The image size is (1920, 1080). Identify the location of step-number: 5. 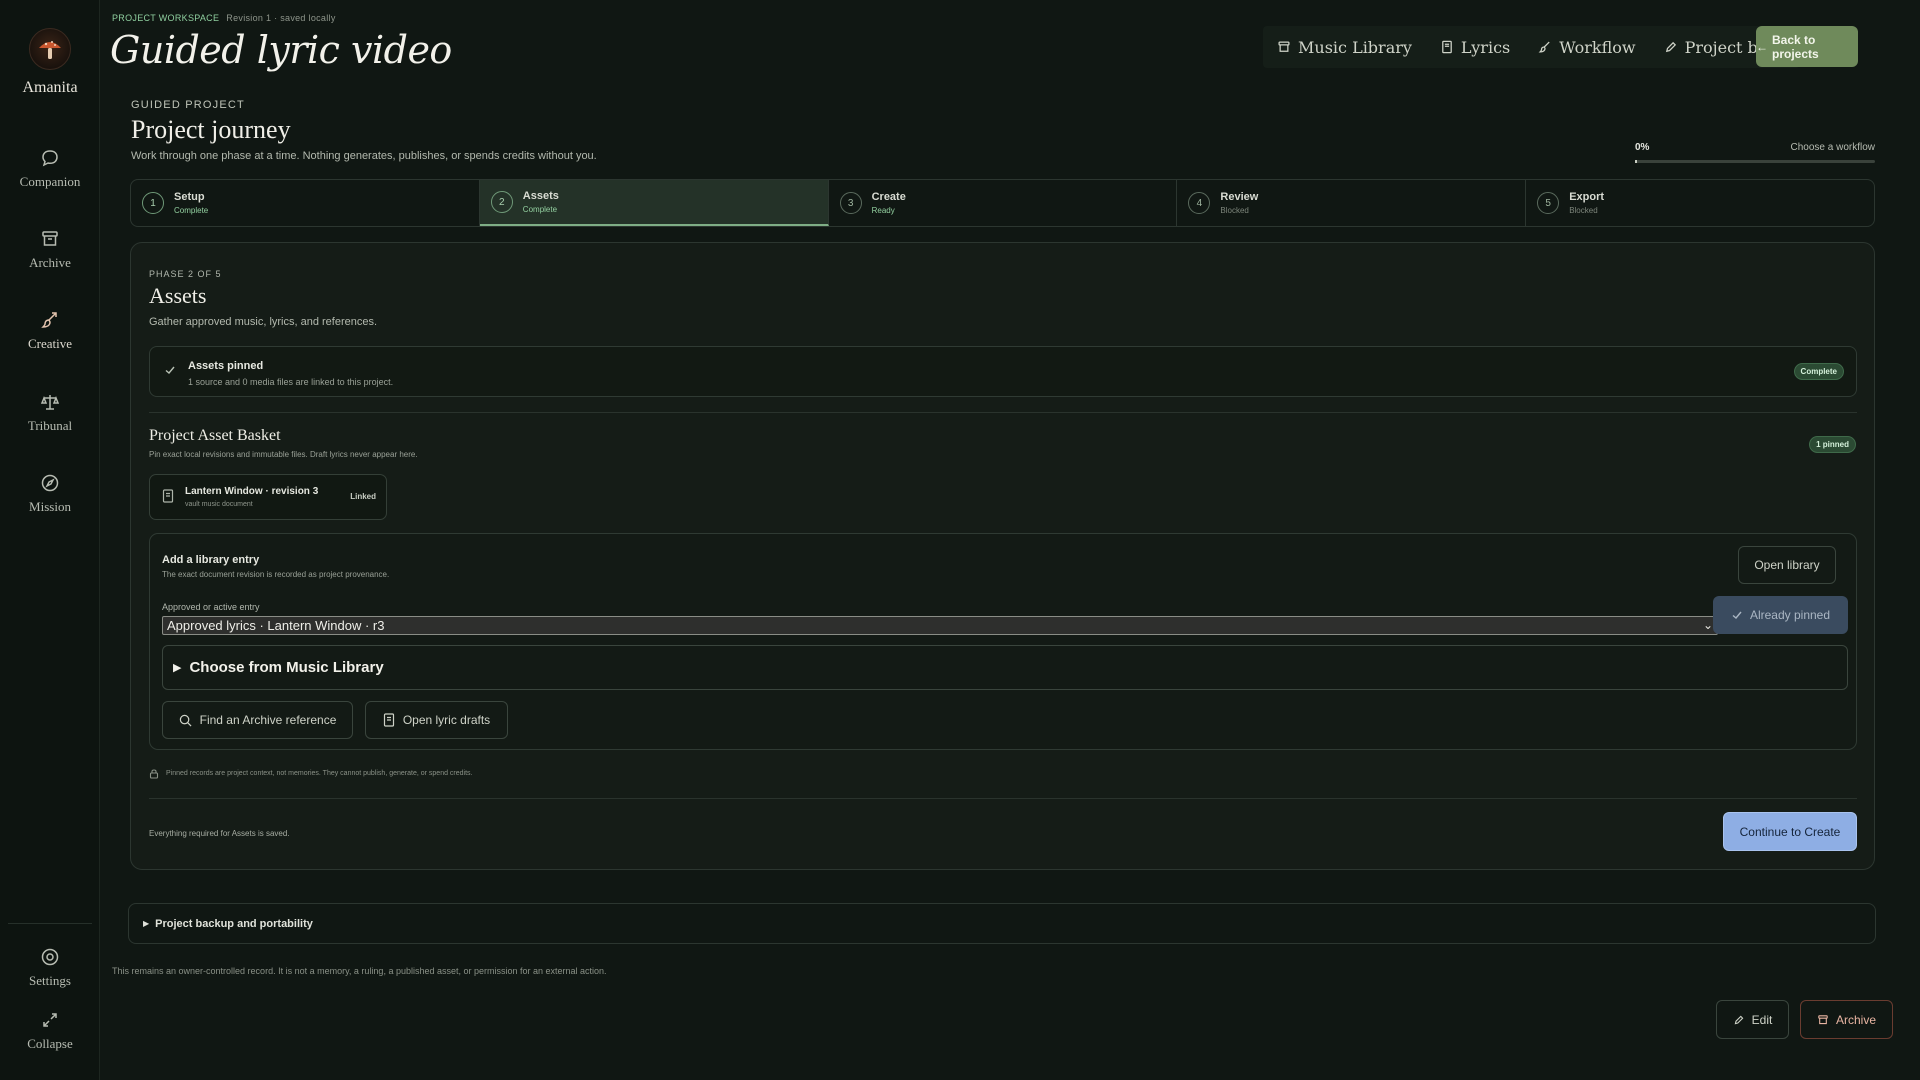
(1548, 203).